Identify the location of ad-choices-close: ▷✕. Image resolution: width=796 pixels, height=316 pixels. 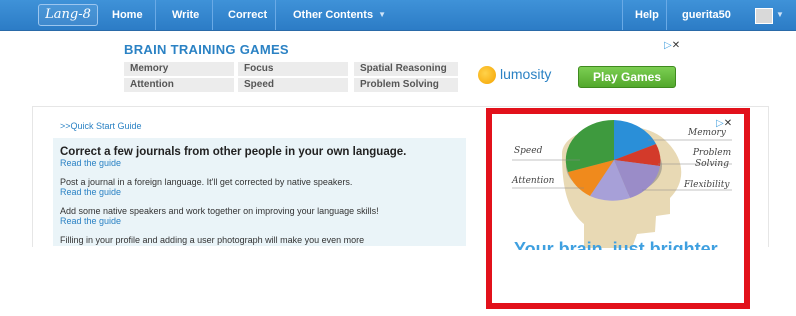
(672, 45).